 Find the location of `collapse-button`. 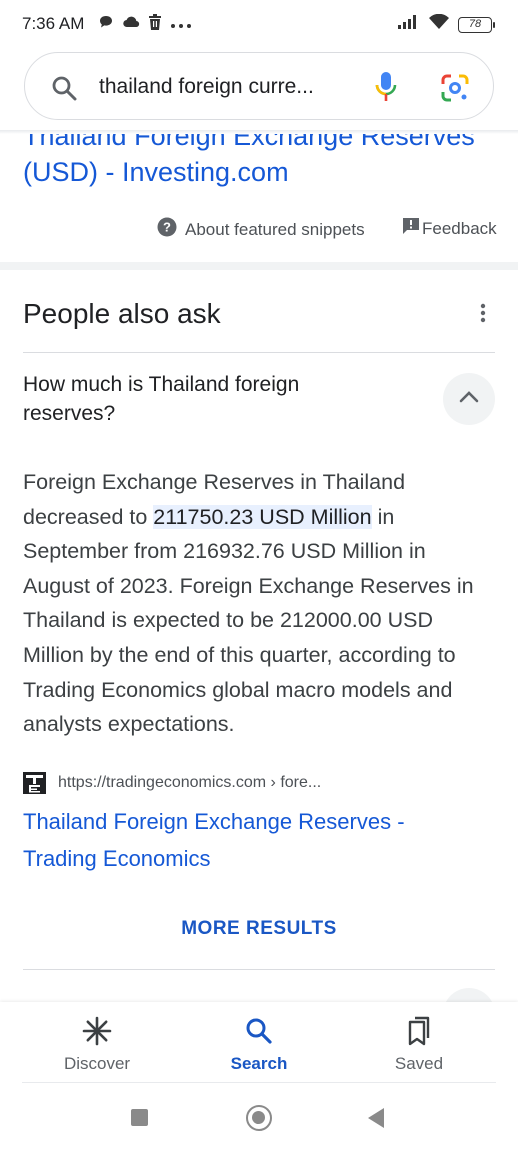

collapse-button is located at coordinates (469, 399).